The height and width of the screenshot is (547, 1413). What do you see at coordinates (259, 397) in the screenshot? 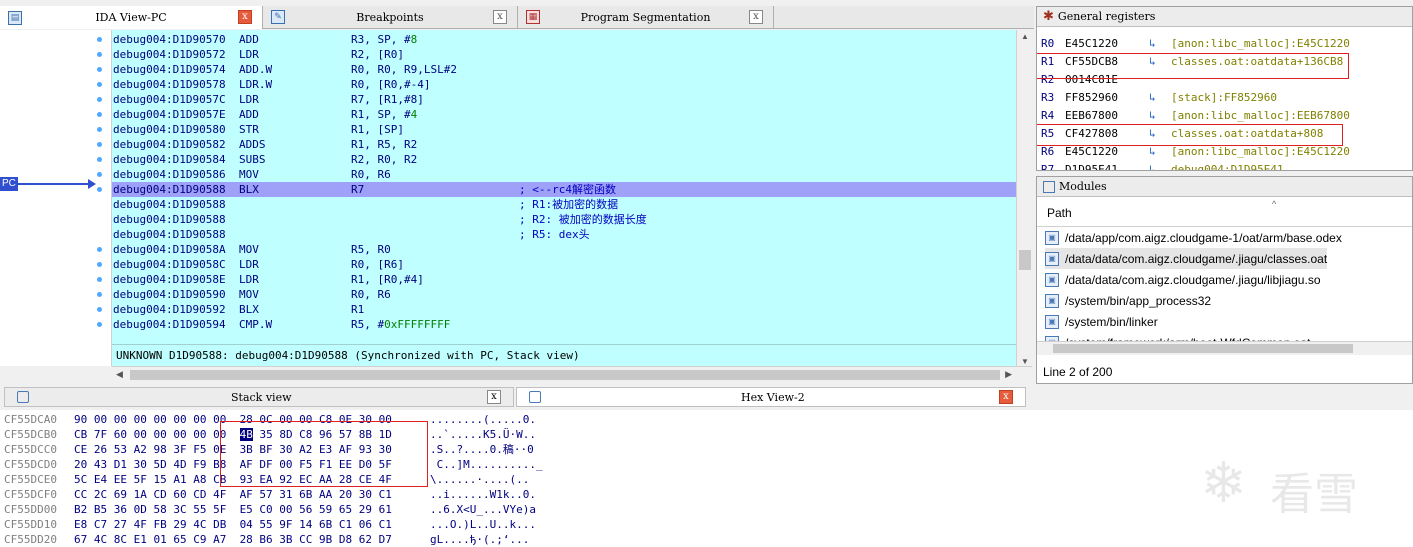
I see `stack-view-tab: Stack view x` at bounding box center [259, 397].